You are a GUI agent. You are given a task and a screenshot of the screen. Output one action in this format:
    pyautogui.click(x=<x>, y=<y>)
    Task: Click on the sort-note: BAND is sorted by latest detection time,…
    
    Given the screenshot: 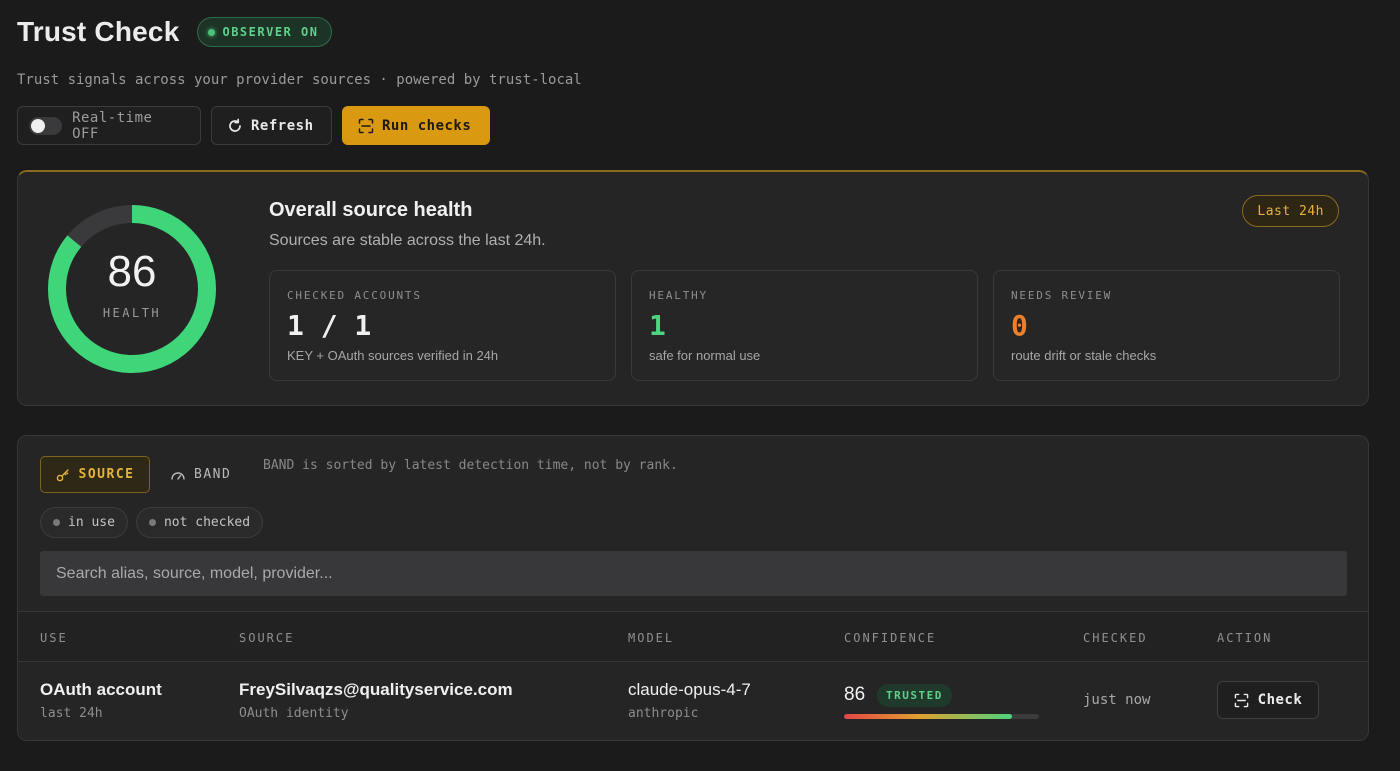 What is the action you would take?
    pyautogui.click(x=470, y=465)
    